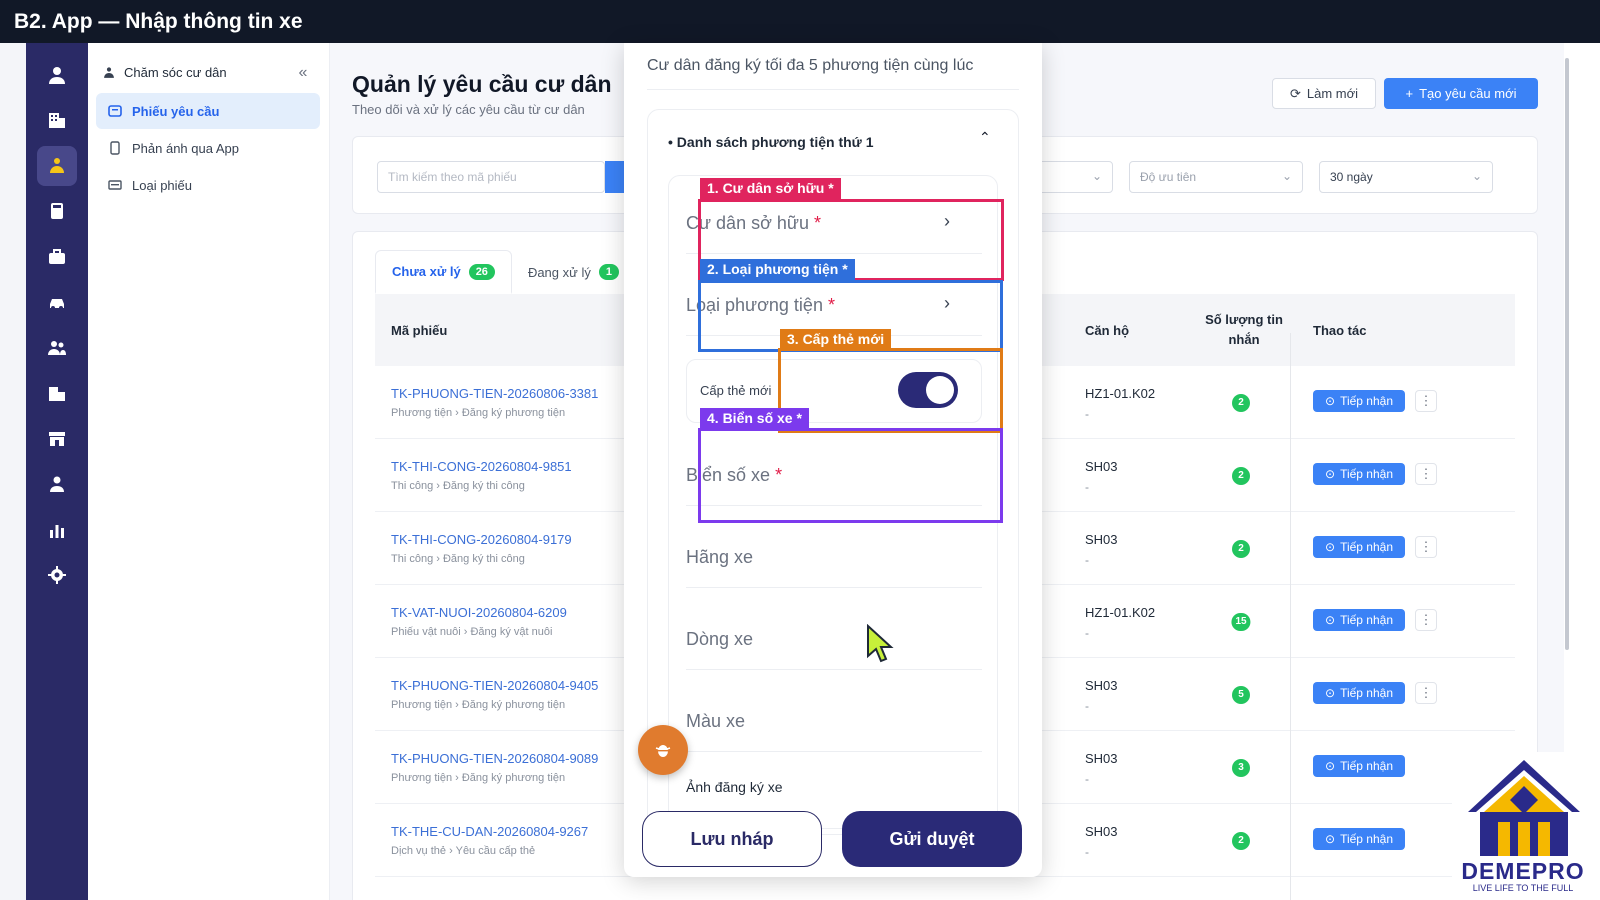 This screenshot has width=1600, height=900. What do you see at coordinates (1567, 354) in the screenshot?
I see `scrollbar-thumb` at bounding box center [1567, 354].